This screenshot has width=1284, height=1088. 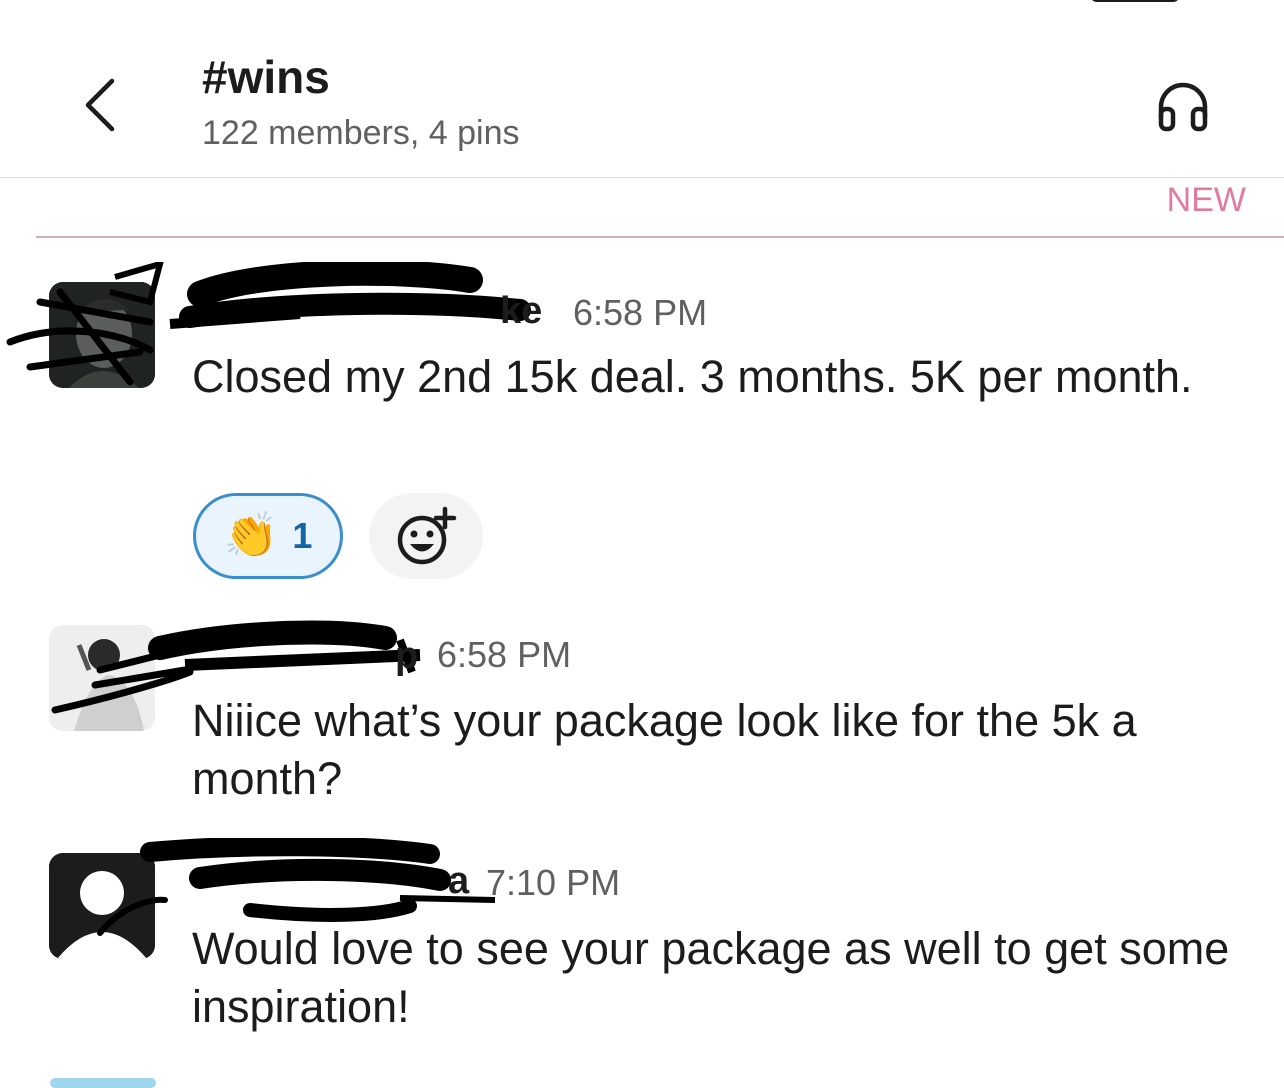 What do you see at coordinates (521, 311) in the screenshot?
I see `message-sender: ke` at bounding box center [521, 311].